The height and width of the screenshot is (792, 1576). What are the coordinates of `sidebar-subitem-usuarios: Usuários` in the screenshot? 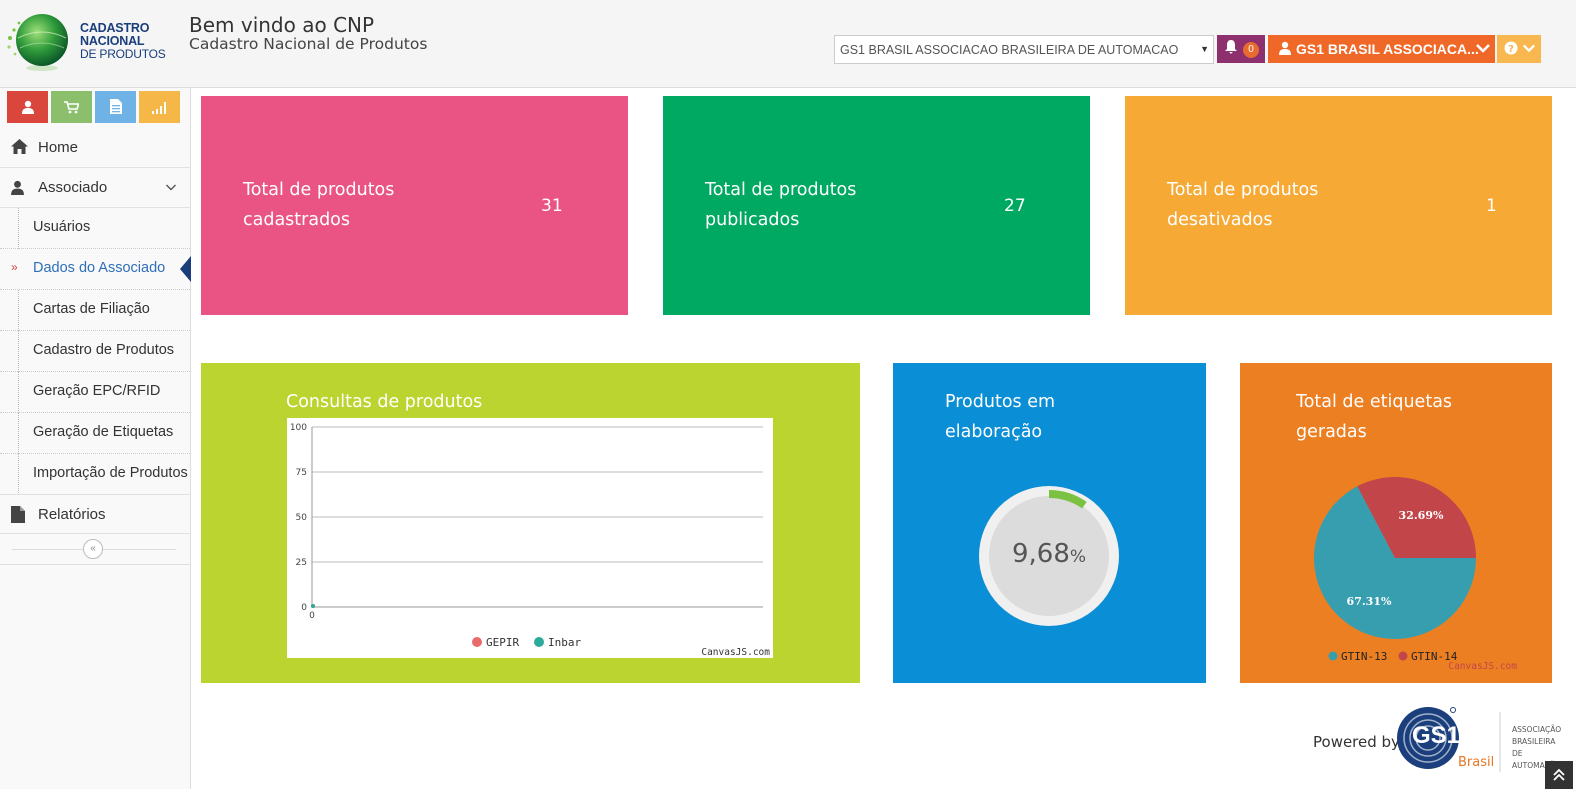 It's located at (95, 228).